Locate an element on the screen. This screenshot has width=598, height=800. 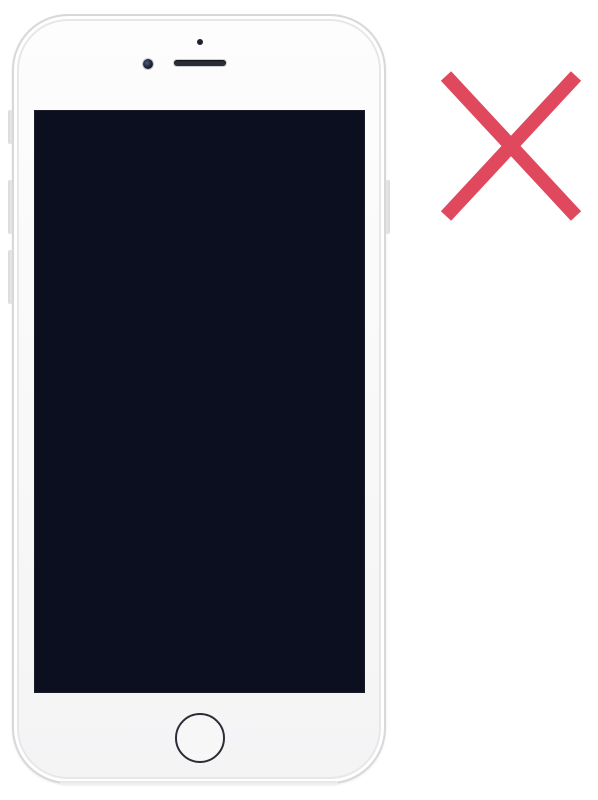
home-button is located at coordinates (200, 738).